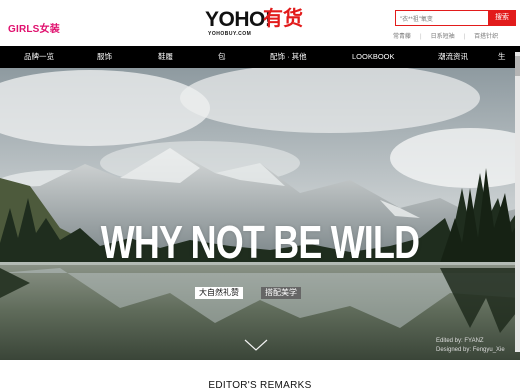  I want to click on nav-item-accessories: 配饰 · 其他, so click(288, 57).